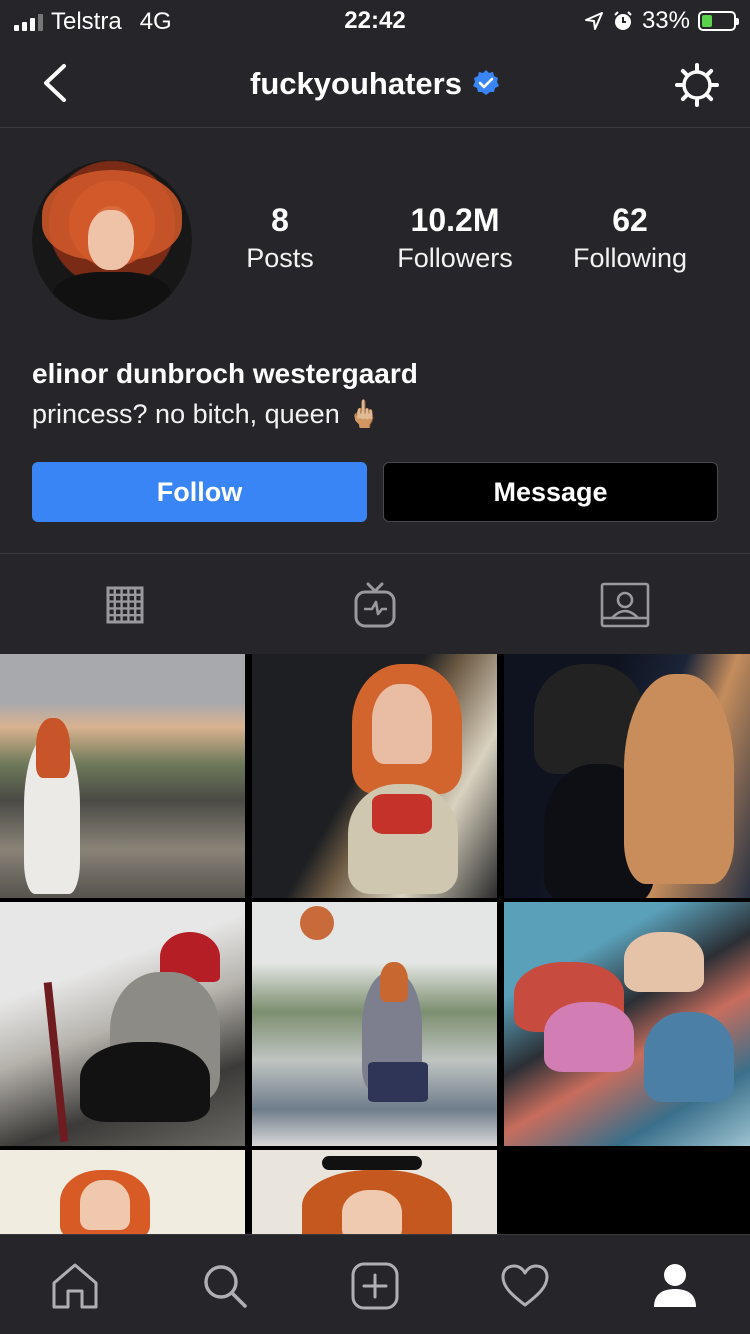 This screenshot has width=750, height=1334. What do you see at coordinates (665, 20) in the screenshot?
I see `battery-percent: 33%` at bounding box center [665, 20].